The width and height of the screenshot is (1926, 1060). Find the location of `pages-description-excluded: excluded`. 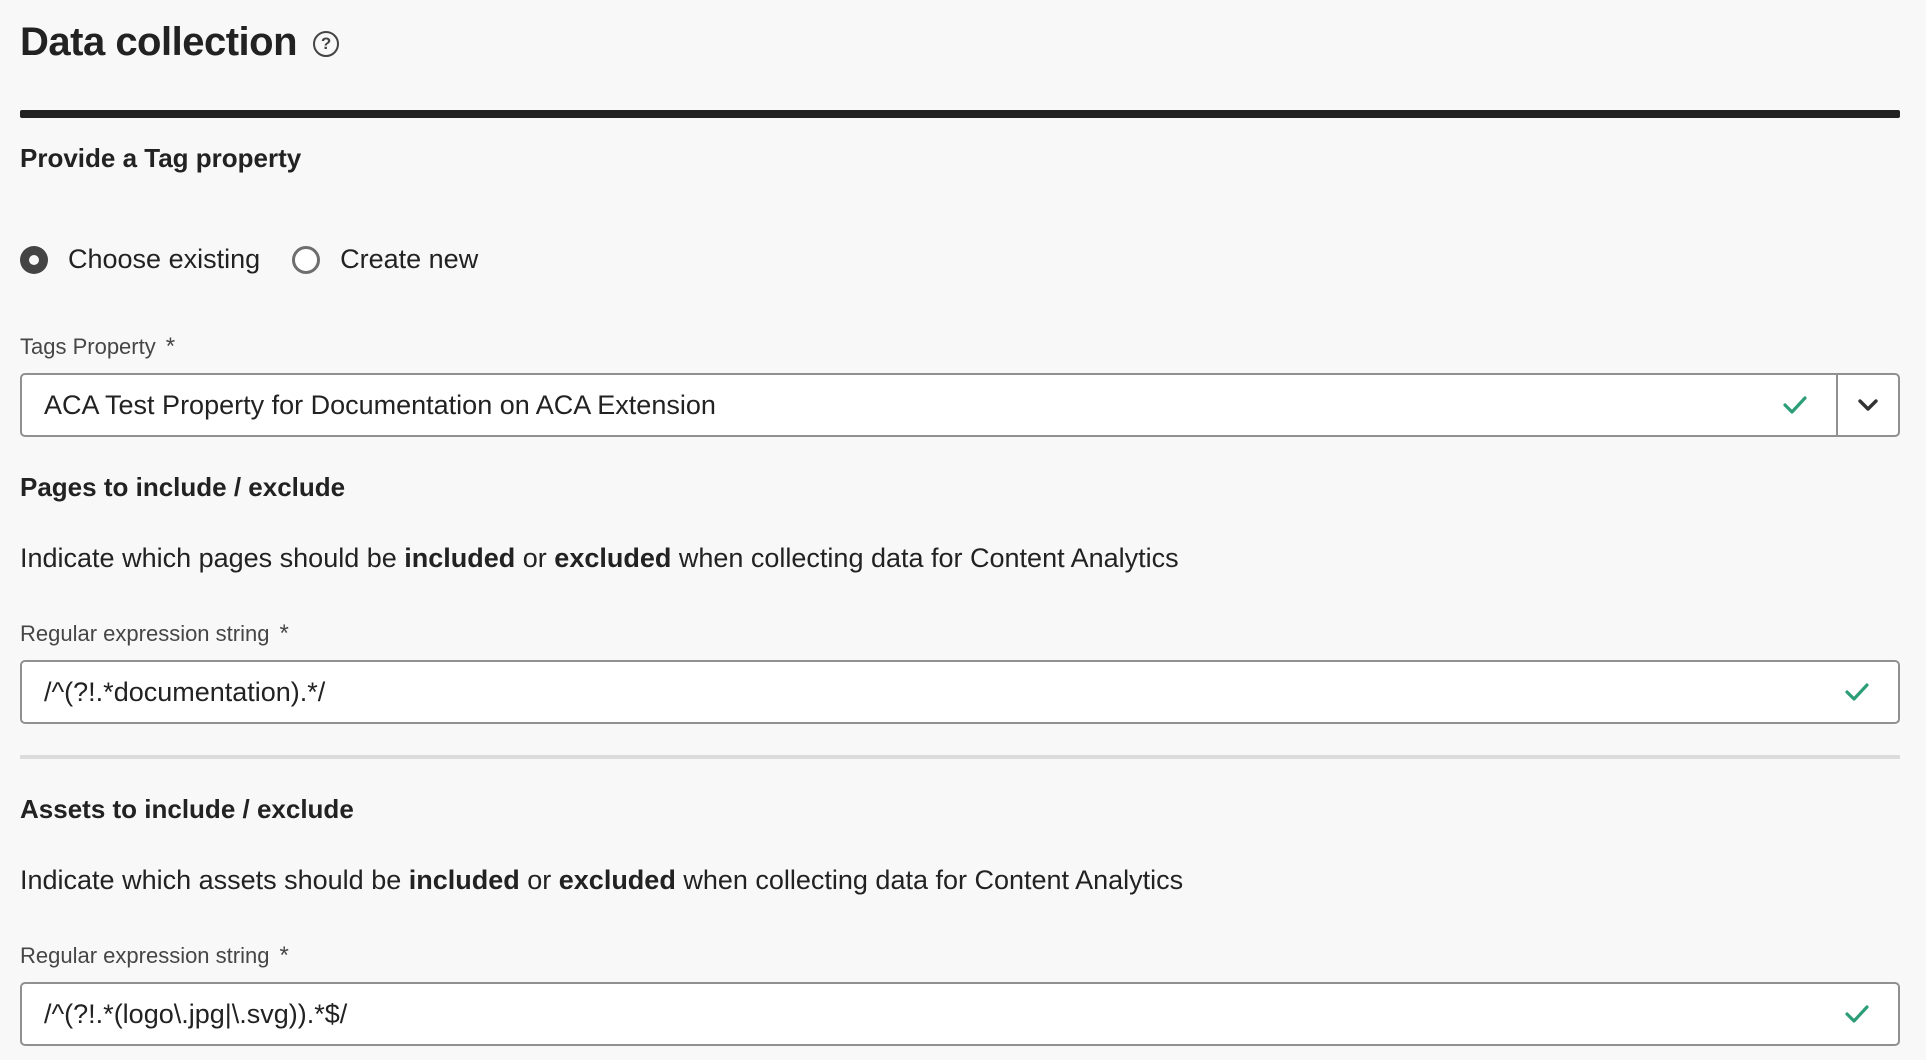

pages-description-excluded: excluded is located at coordinates (613, 558).